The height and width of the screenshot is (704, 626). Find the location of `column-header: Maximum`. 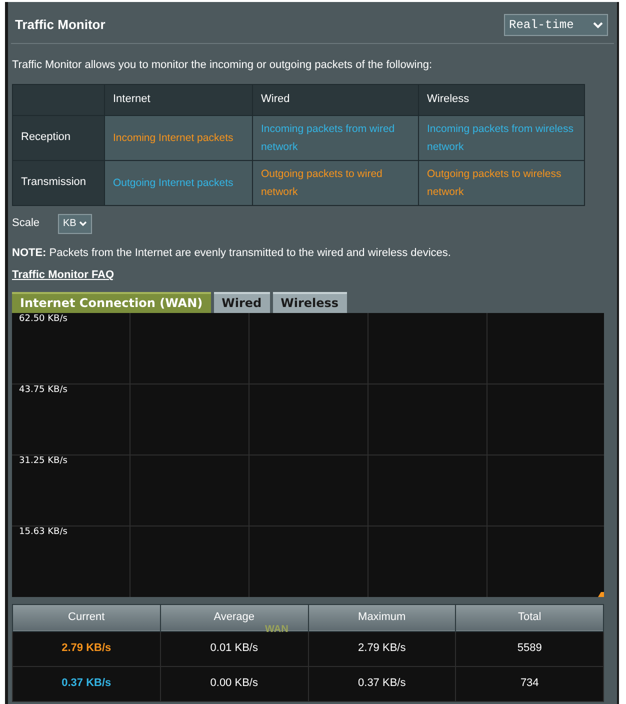

column-header: Maximum is located at coordinates (382, 617).